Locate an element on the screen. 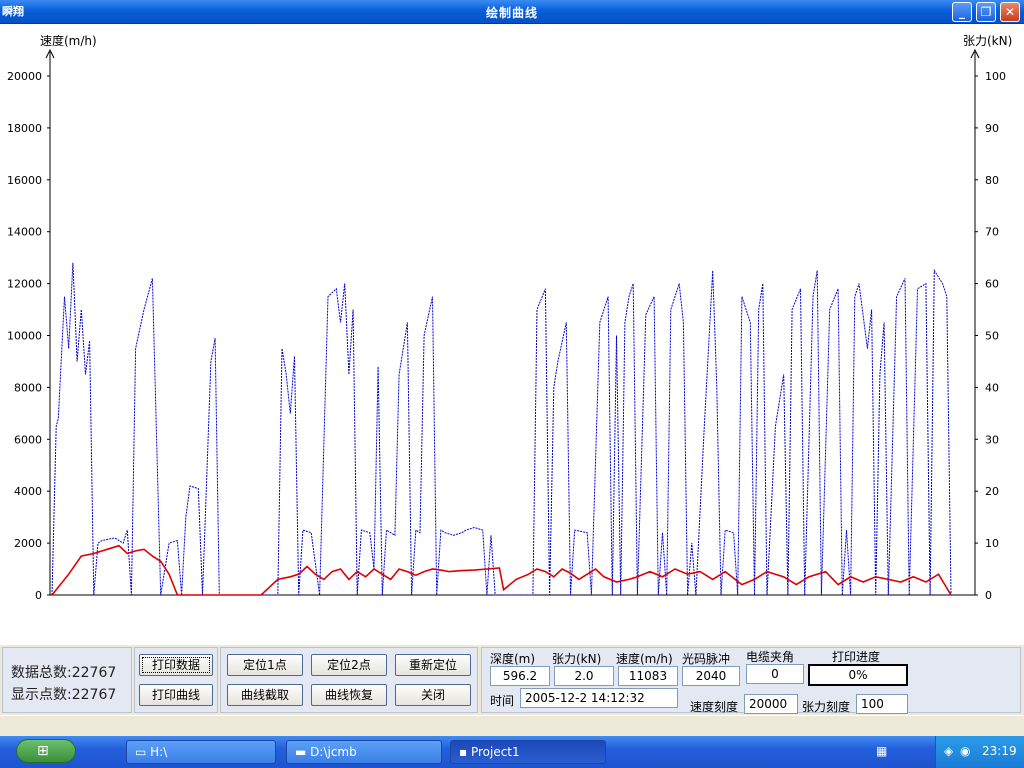 The height and width of the screenshot is (768, 1024). shown-count-value: 22767 is located at coordinates (94, 695).